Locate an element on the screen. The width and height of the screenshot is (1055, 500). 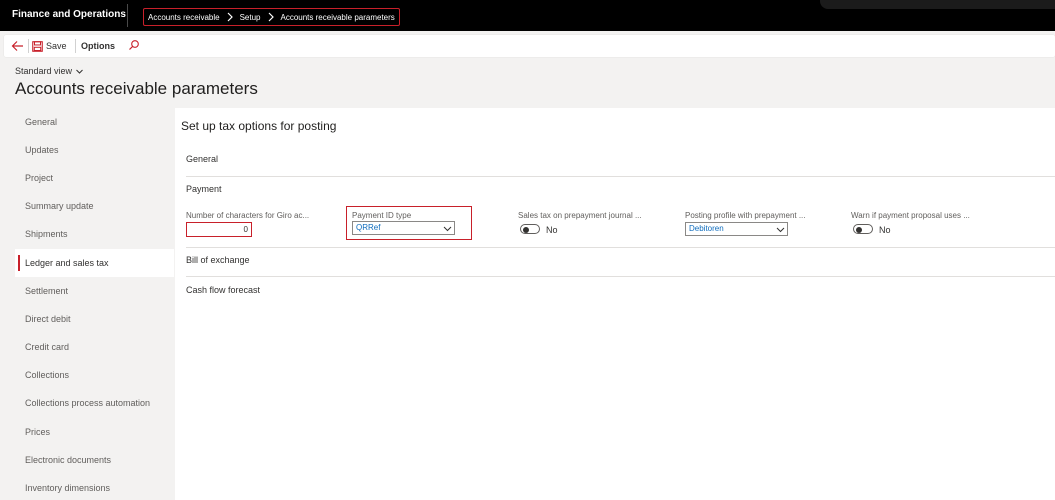
sidebar-item-updates: Updates is located at coordinates (94, 150).